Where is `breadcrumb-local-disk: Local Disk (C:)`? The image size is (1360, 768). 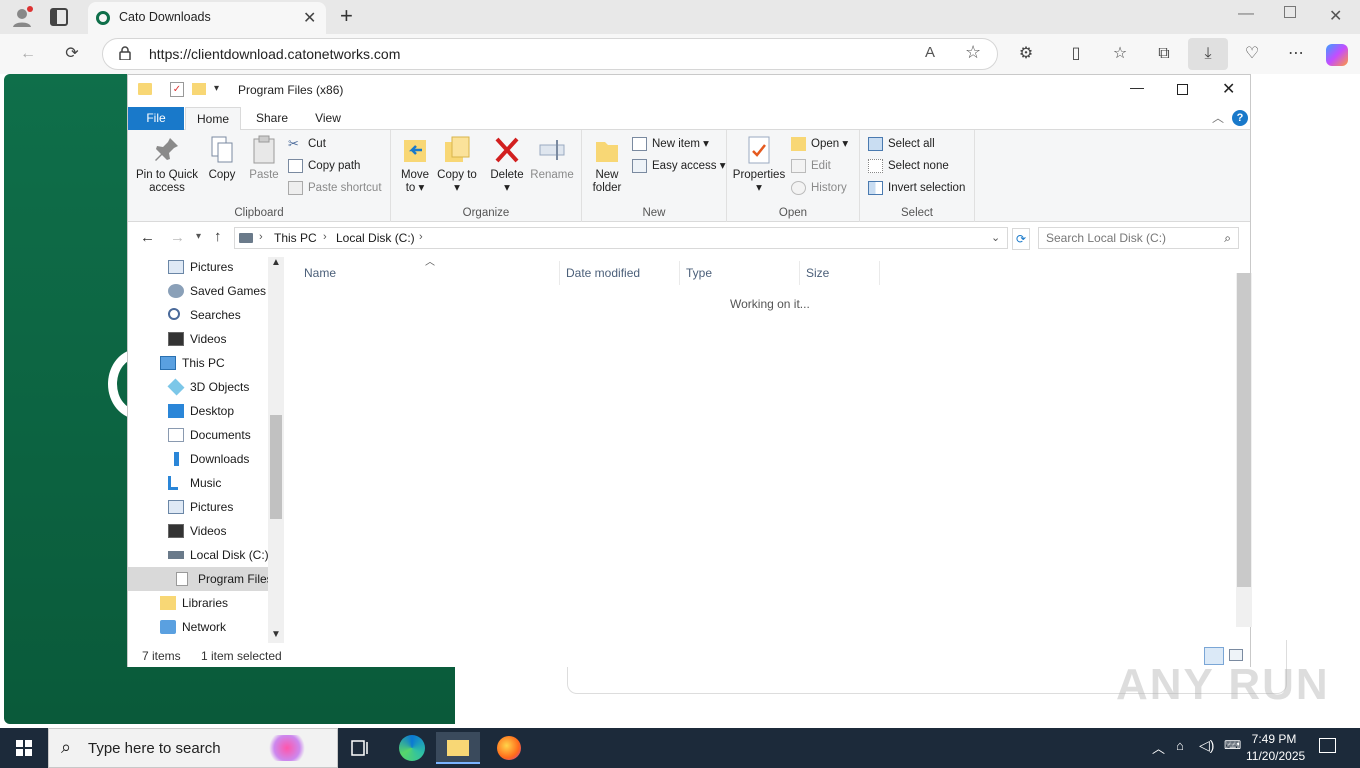
breadcrumb-local-disk: Local Disk (C:) is located at coordinates (375, 238).